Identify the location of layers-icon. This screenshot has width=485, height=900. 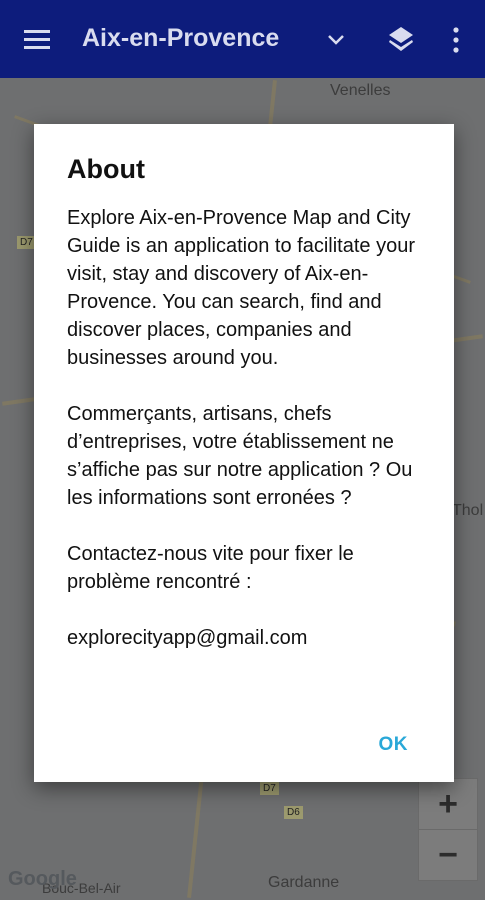
(401, 39).